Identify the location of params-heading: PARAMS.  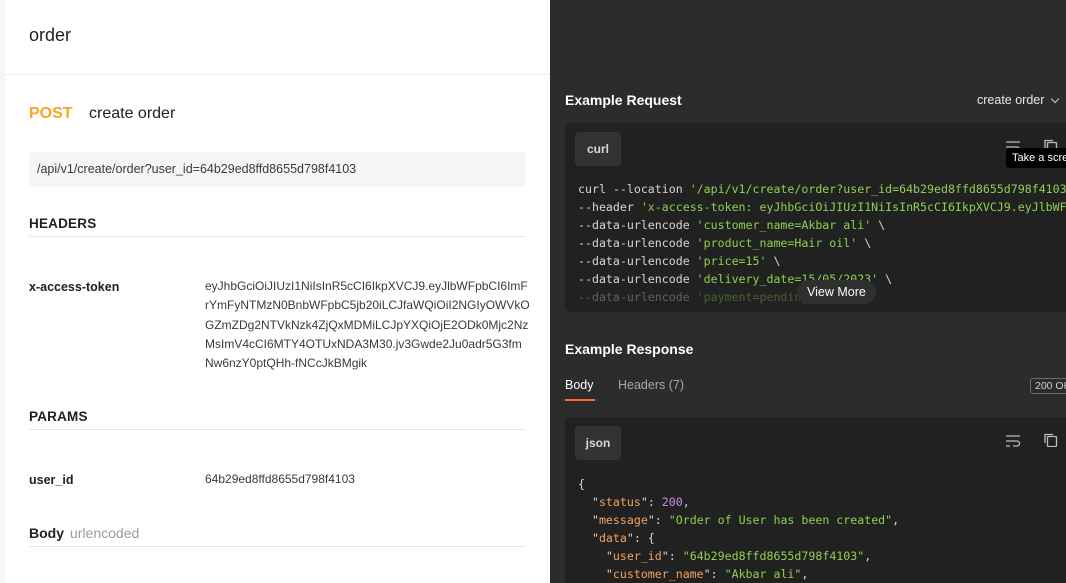
(58, 416).